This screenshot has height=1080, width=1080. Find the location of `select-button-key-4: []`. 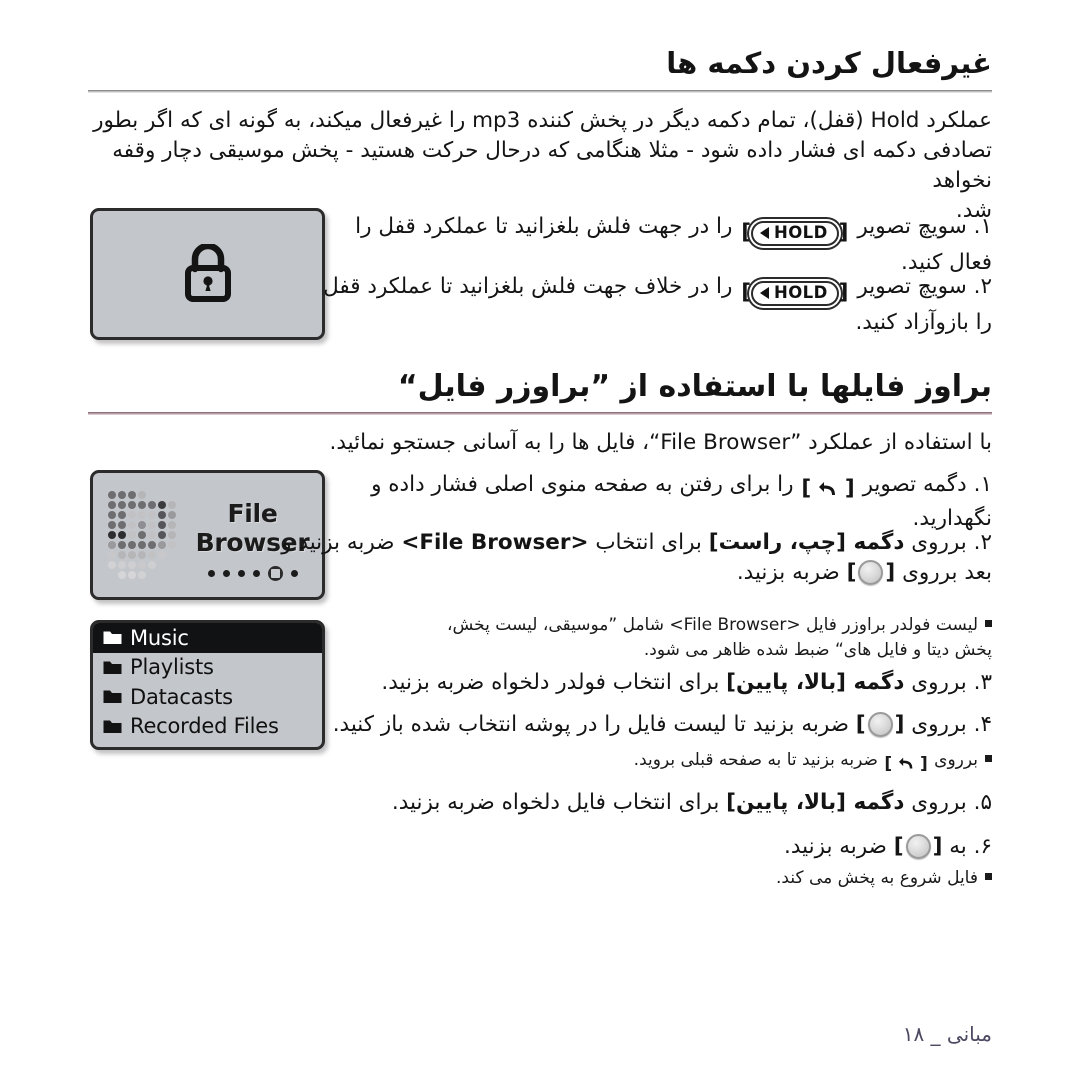

select-button-key-4: [] is located at coordinates (880, 724).